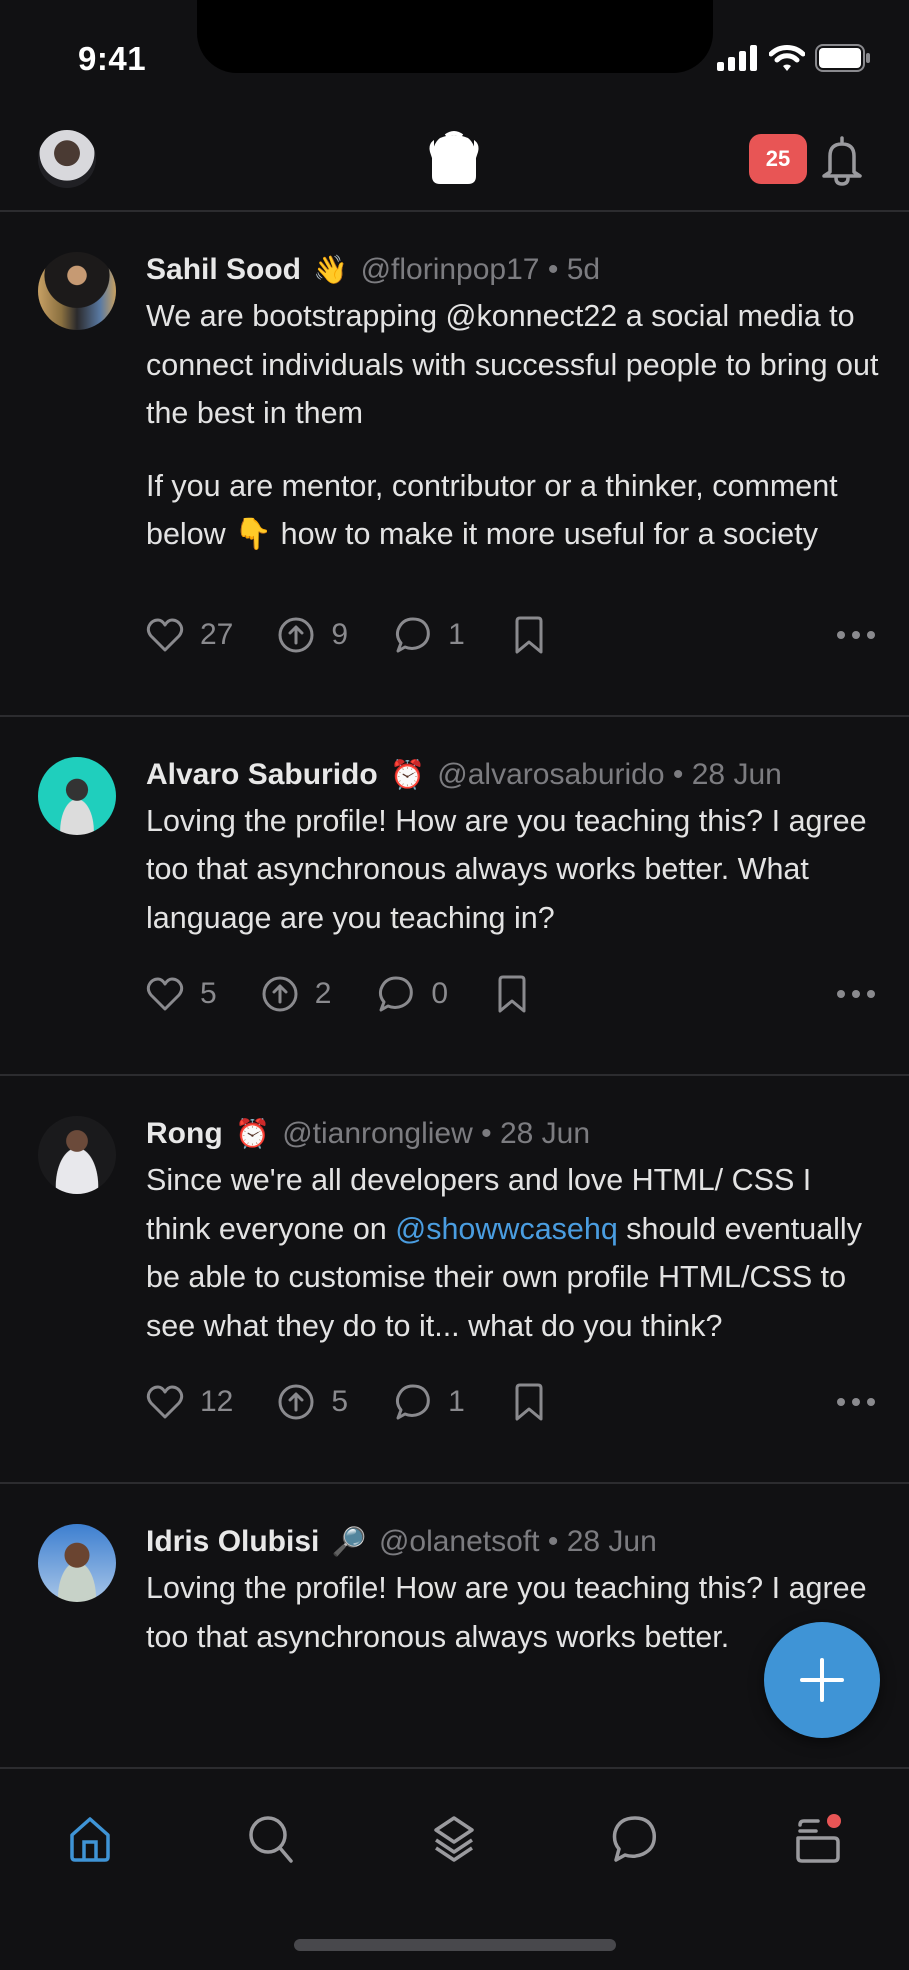 The image size is (909, 1970). Describe the element at coordinates (455, 36) in the screenshot. I see `device-notch` at that location.